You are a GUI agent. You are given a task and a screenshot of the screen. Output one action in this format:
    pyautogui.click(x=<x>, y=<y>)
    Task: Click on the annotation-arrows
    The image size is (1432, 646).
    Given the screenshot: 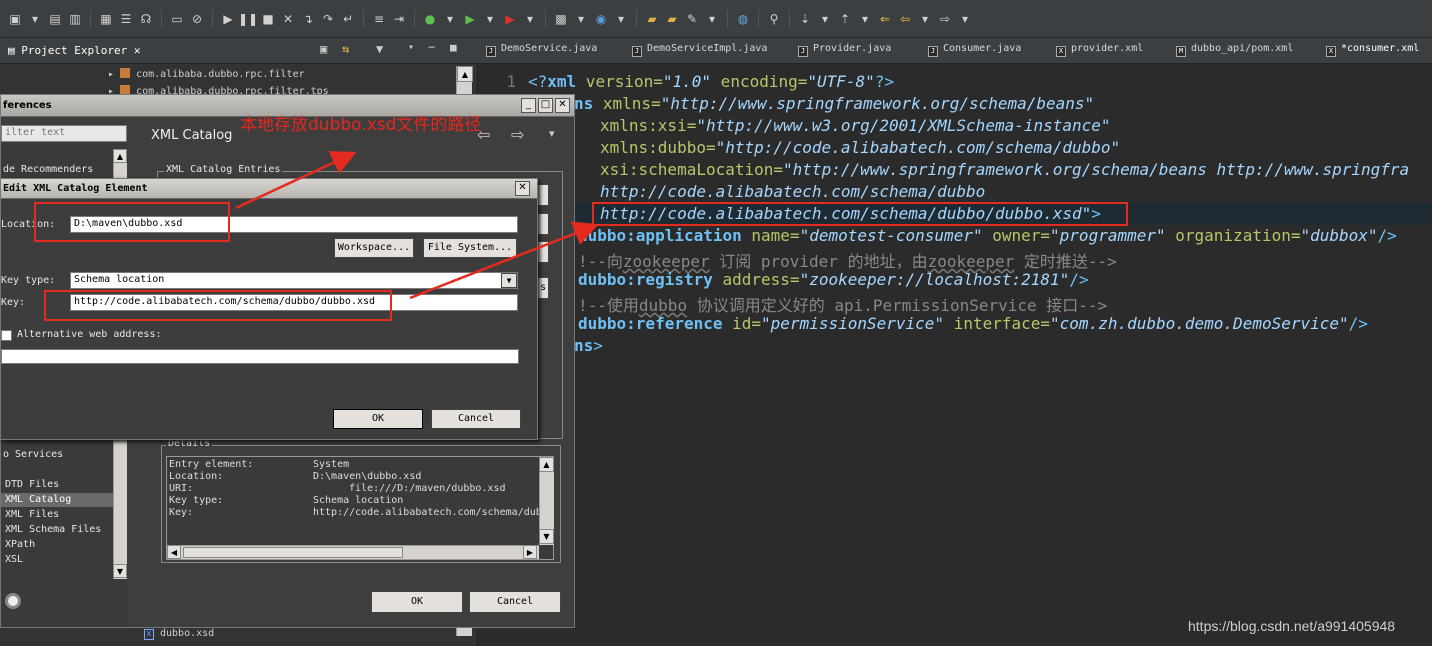 What is the action you would take?
    pyautogui.click(x=417, y=225)
    